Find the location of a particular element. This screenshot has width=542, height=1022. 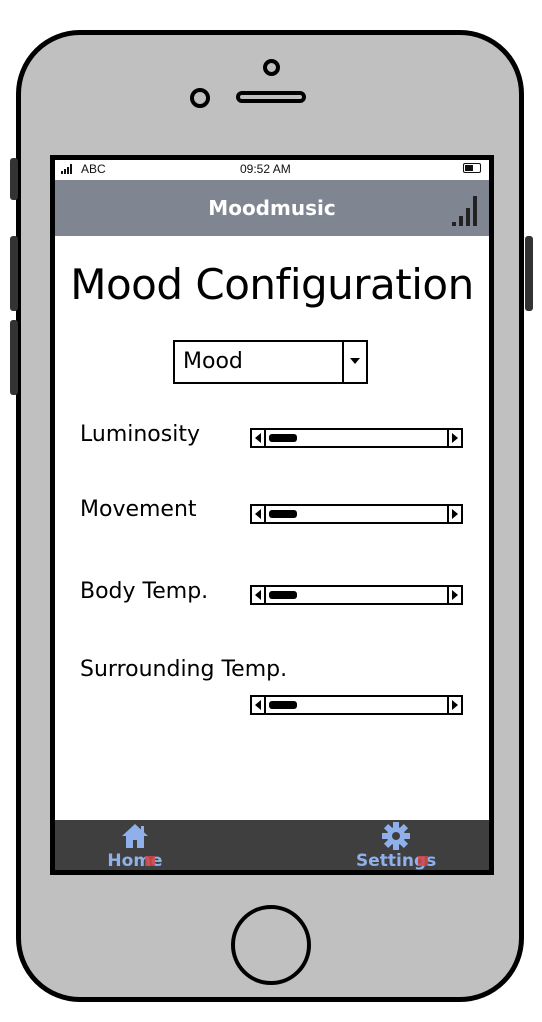

home-button is located at coordinates (271, 945).